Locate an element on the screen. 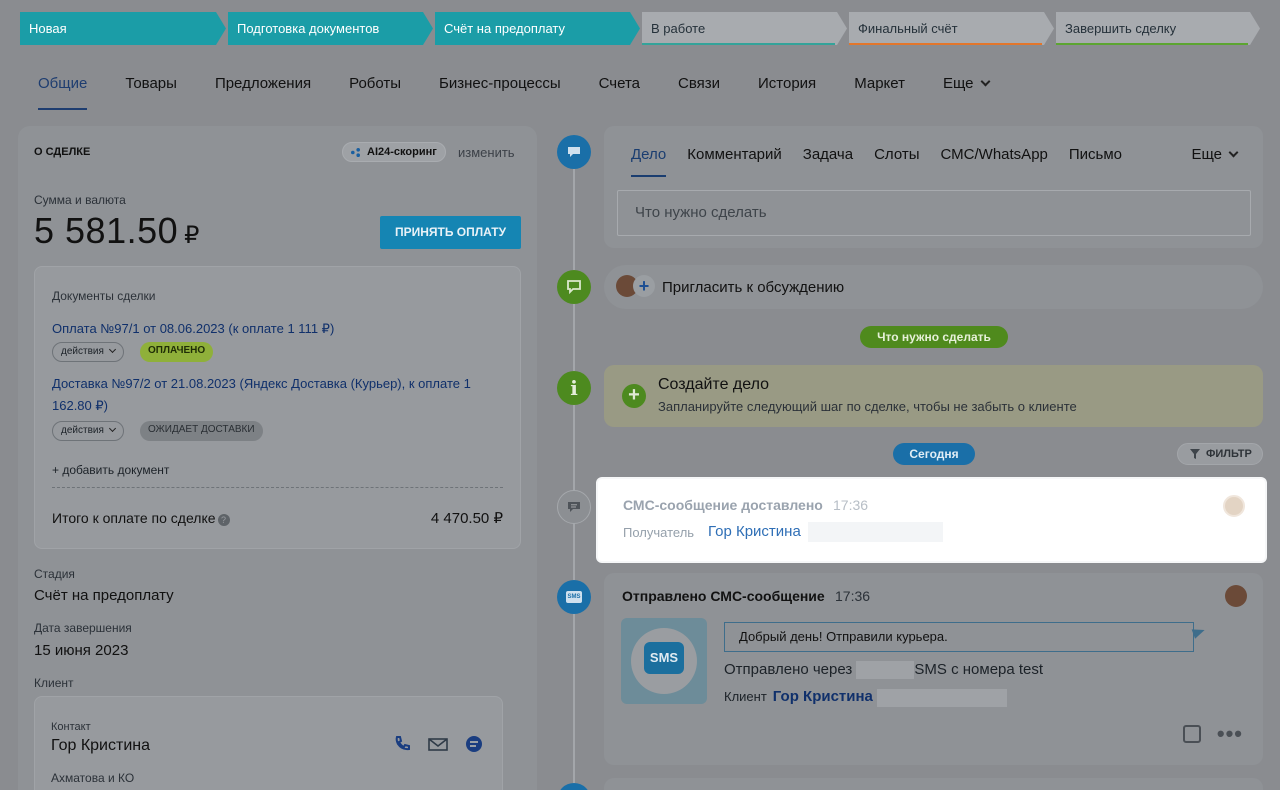 Image resolution: width=1280 pixels, height=790 pixels. change-link: изменить is located at coordinates (486, 152).